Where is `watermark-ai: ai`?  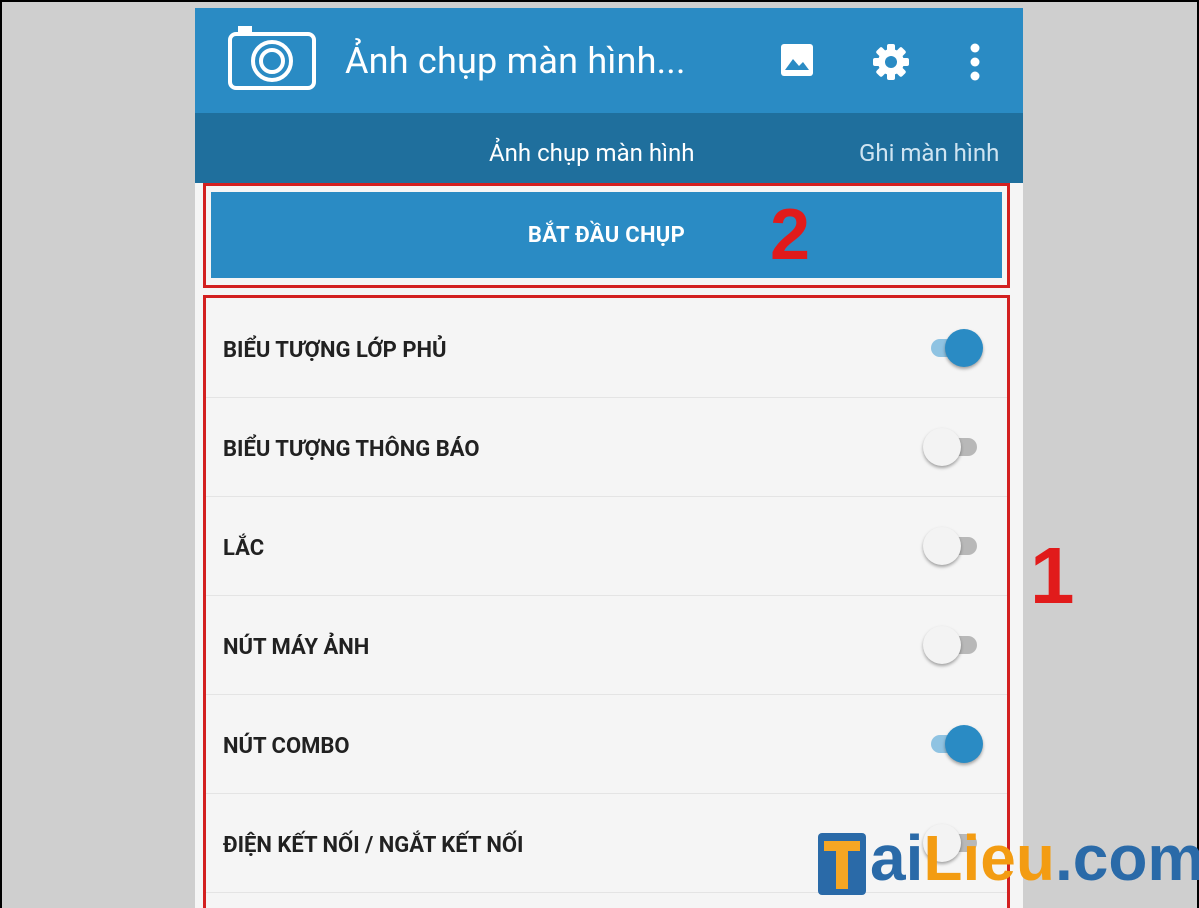 watermark-ai: ai is located at coordinates (897, 858).